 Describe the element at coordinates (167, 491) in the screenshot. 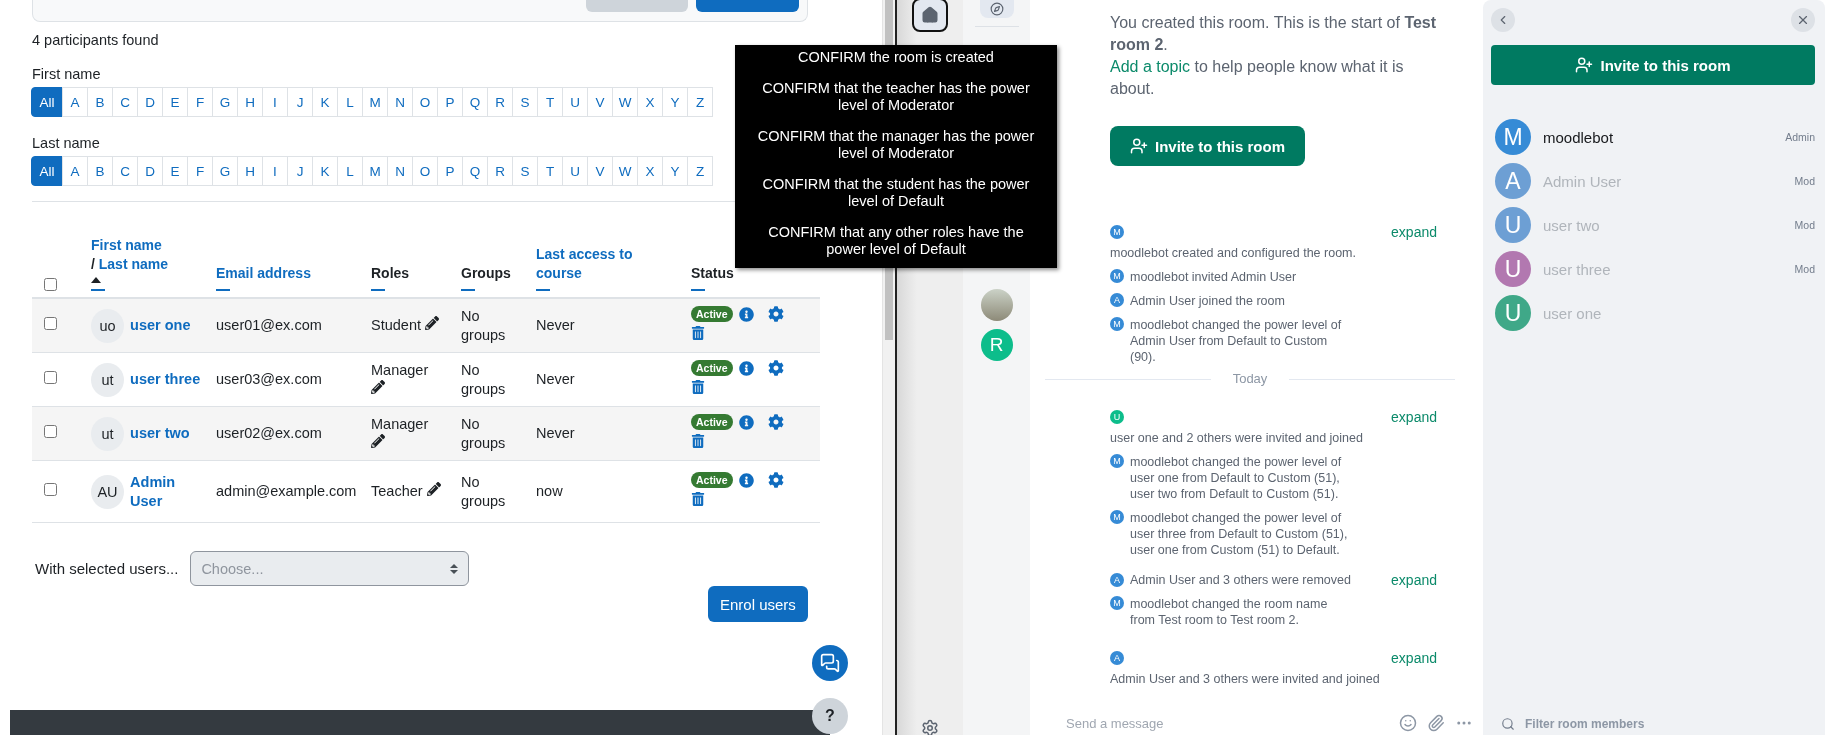

I see `user-name-link: Admin User` at that location.